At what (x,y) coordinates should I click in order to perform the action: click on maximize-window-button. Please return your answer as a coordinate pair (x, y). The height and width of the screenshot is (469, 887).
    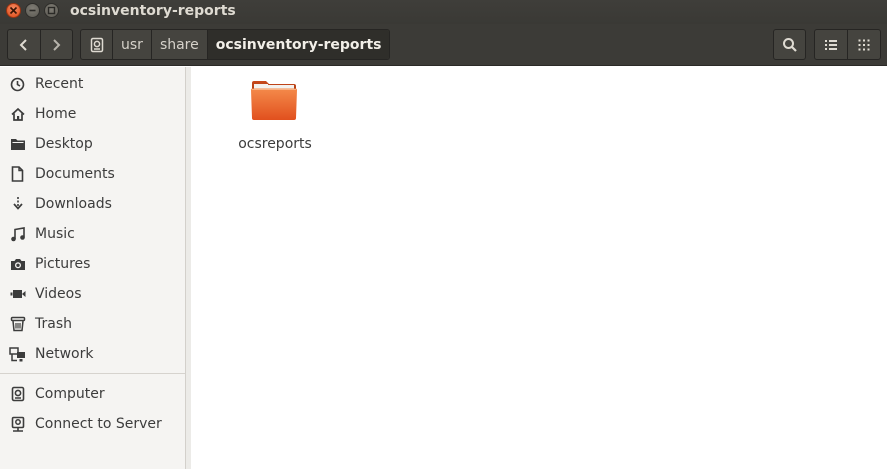
    Looking at the image, I should click on (51, 10).